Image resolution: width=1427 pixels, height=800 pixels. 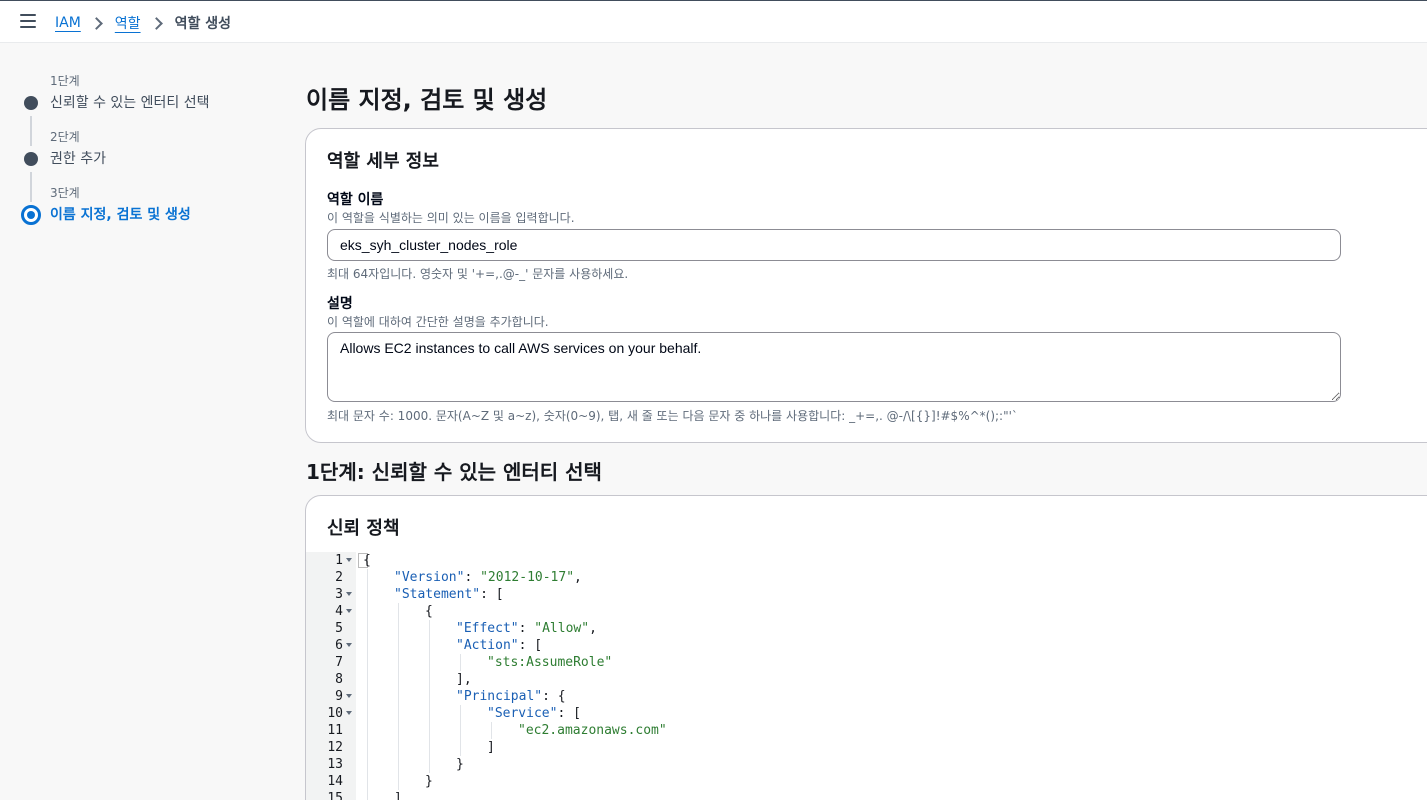 I want to click on role-details-heading: 역할 세부 정보, so click(x=383, y=161).